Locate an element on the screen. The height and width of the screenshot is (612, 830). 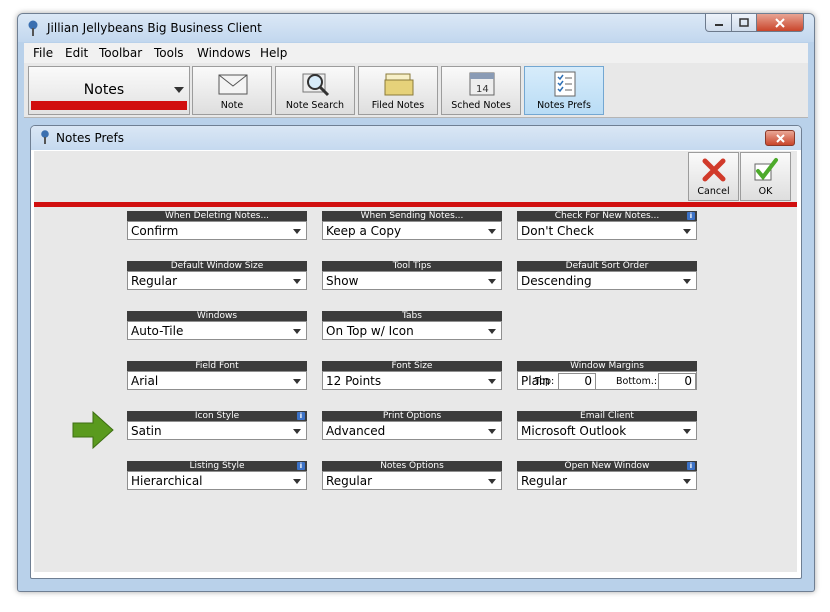
default-window-size-field: Default Window Size Regular is located at coordinates (217, 275).